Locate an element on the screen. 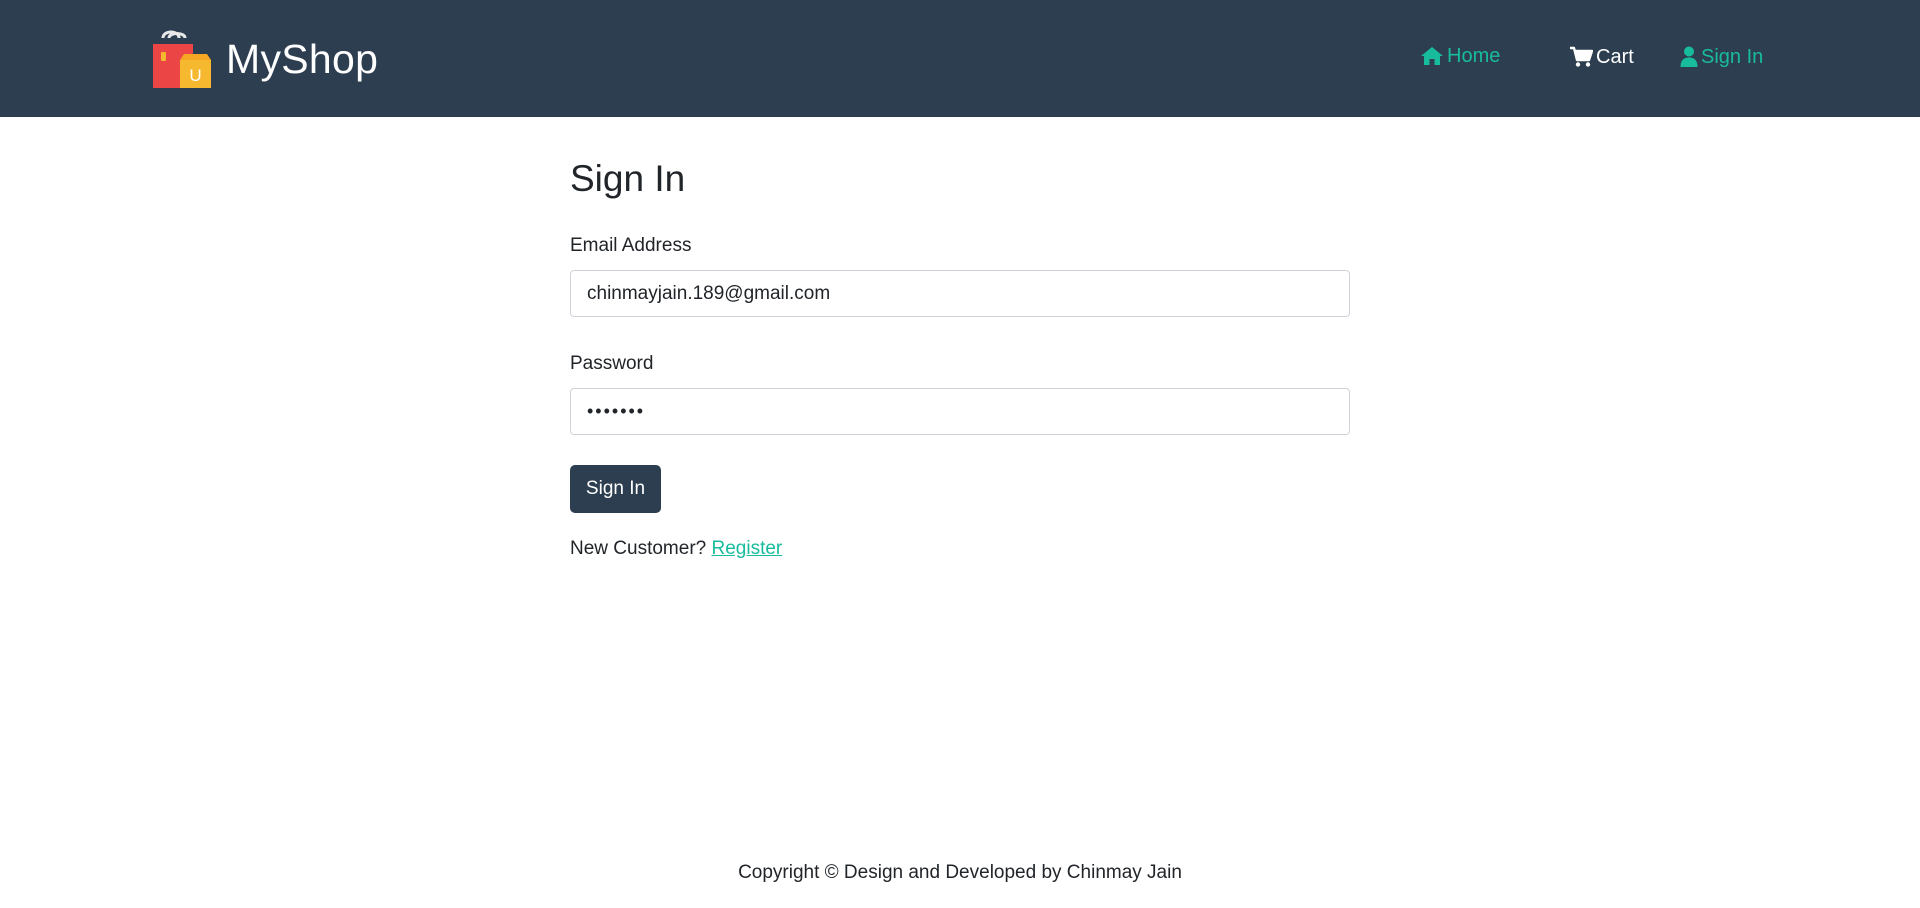 Image resolution: width=1920 pixels, height=908 pixels. logo-letter: U is located at coordinates (195, 75).